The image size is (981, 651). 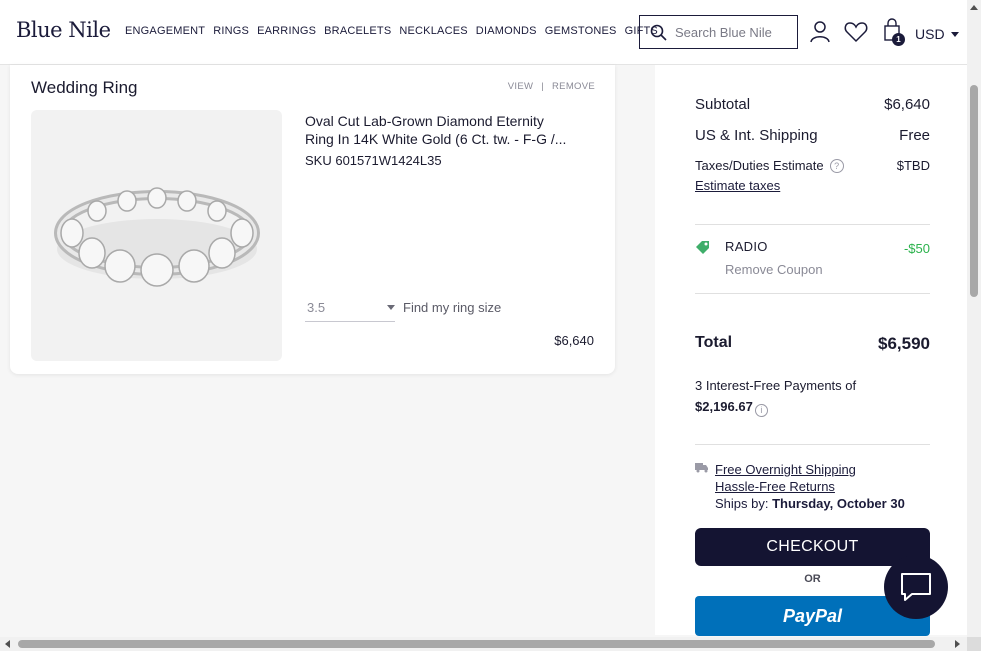 I want to click on chat-icon, so click(x=916, y=587).